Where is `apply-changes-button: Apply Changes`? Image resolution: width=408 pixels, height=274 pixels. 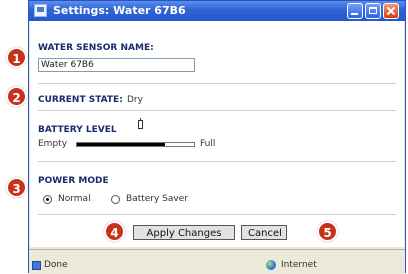 apply-changes-button: Apply Changes is located at coordinates (184, 232).